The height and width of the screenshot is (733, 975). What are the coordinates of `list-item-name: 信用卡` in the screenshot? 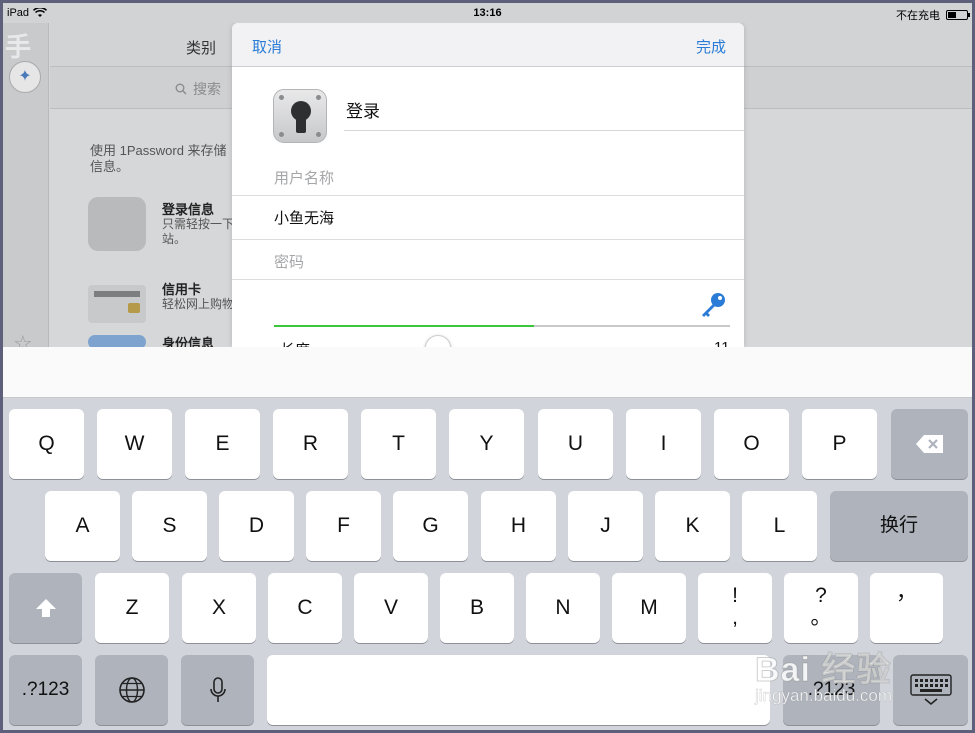 It's located at (182, 289).